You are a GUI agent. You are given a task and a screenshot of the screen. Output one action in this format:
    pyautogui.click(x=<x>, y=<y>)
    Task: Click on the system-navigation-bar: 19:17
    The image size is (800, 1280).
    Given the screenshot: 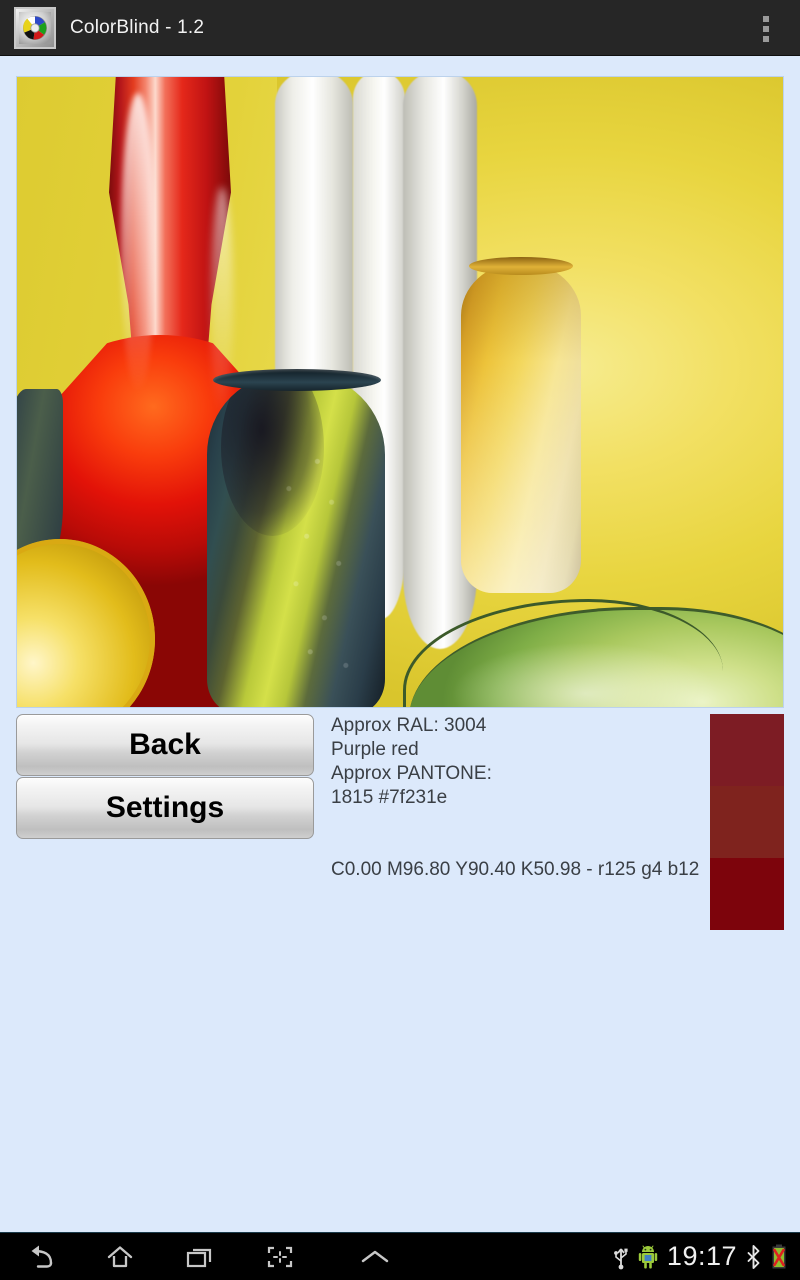 What is the action you would take?
    pyautogui.click(x=400, y=1256)
    